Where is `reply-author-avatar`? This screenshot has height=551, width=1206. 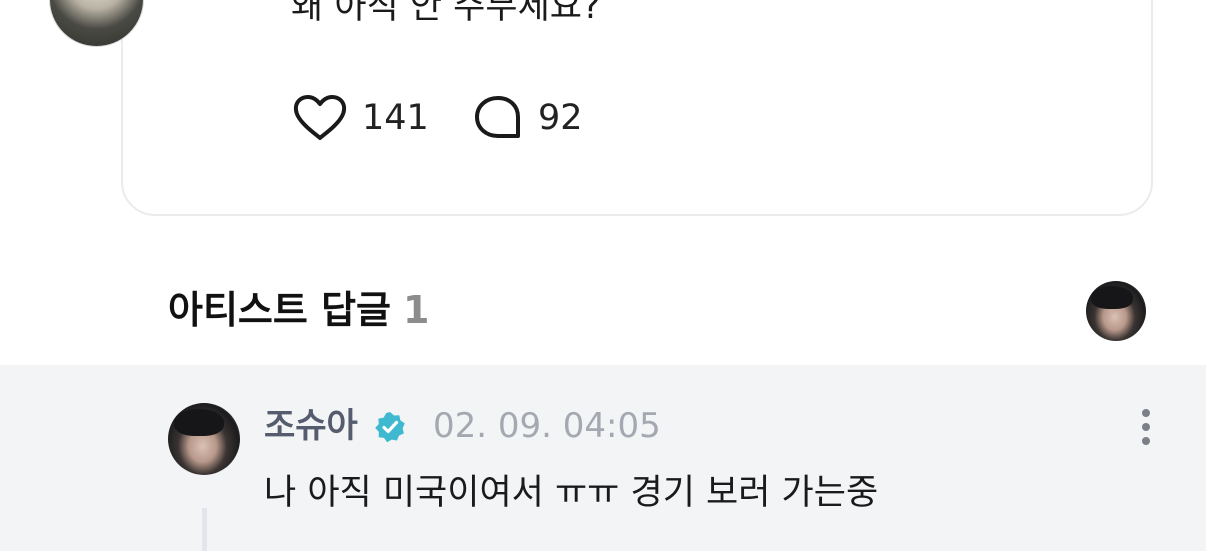
reply-author-avatar is located at coordinates (204, 439).